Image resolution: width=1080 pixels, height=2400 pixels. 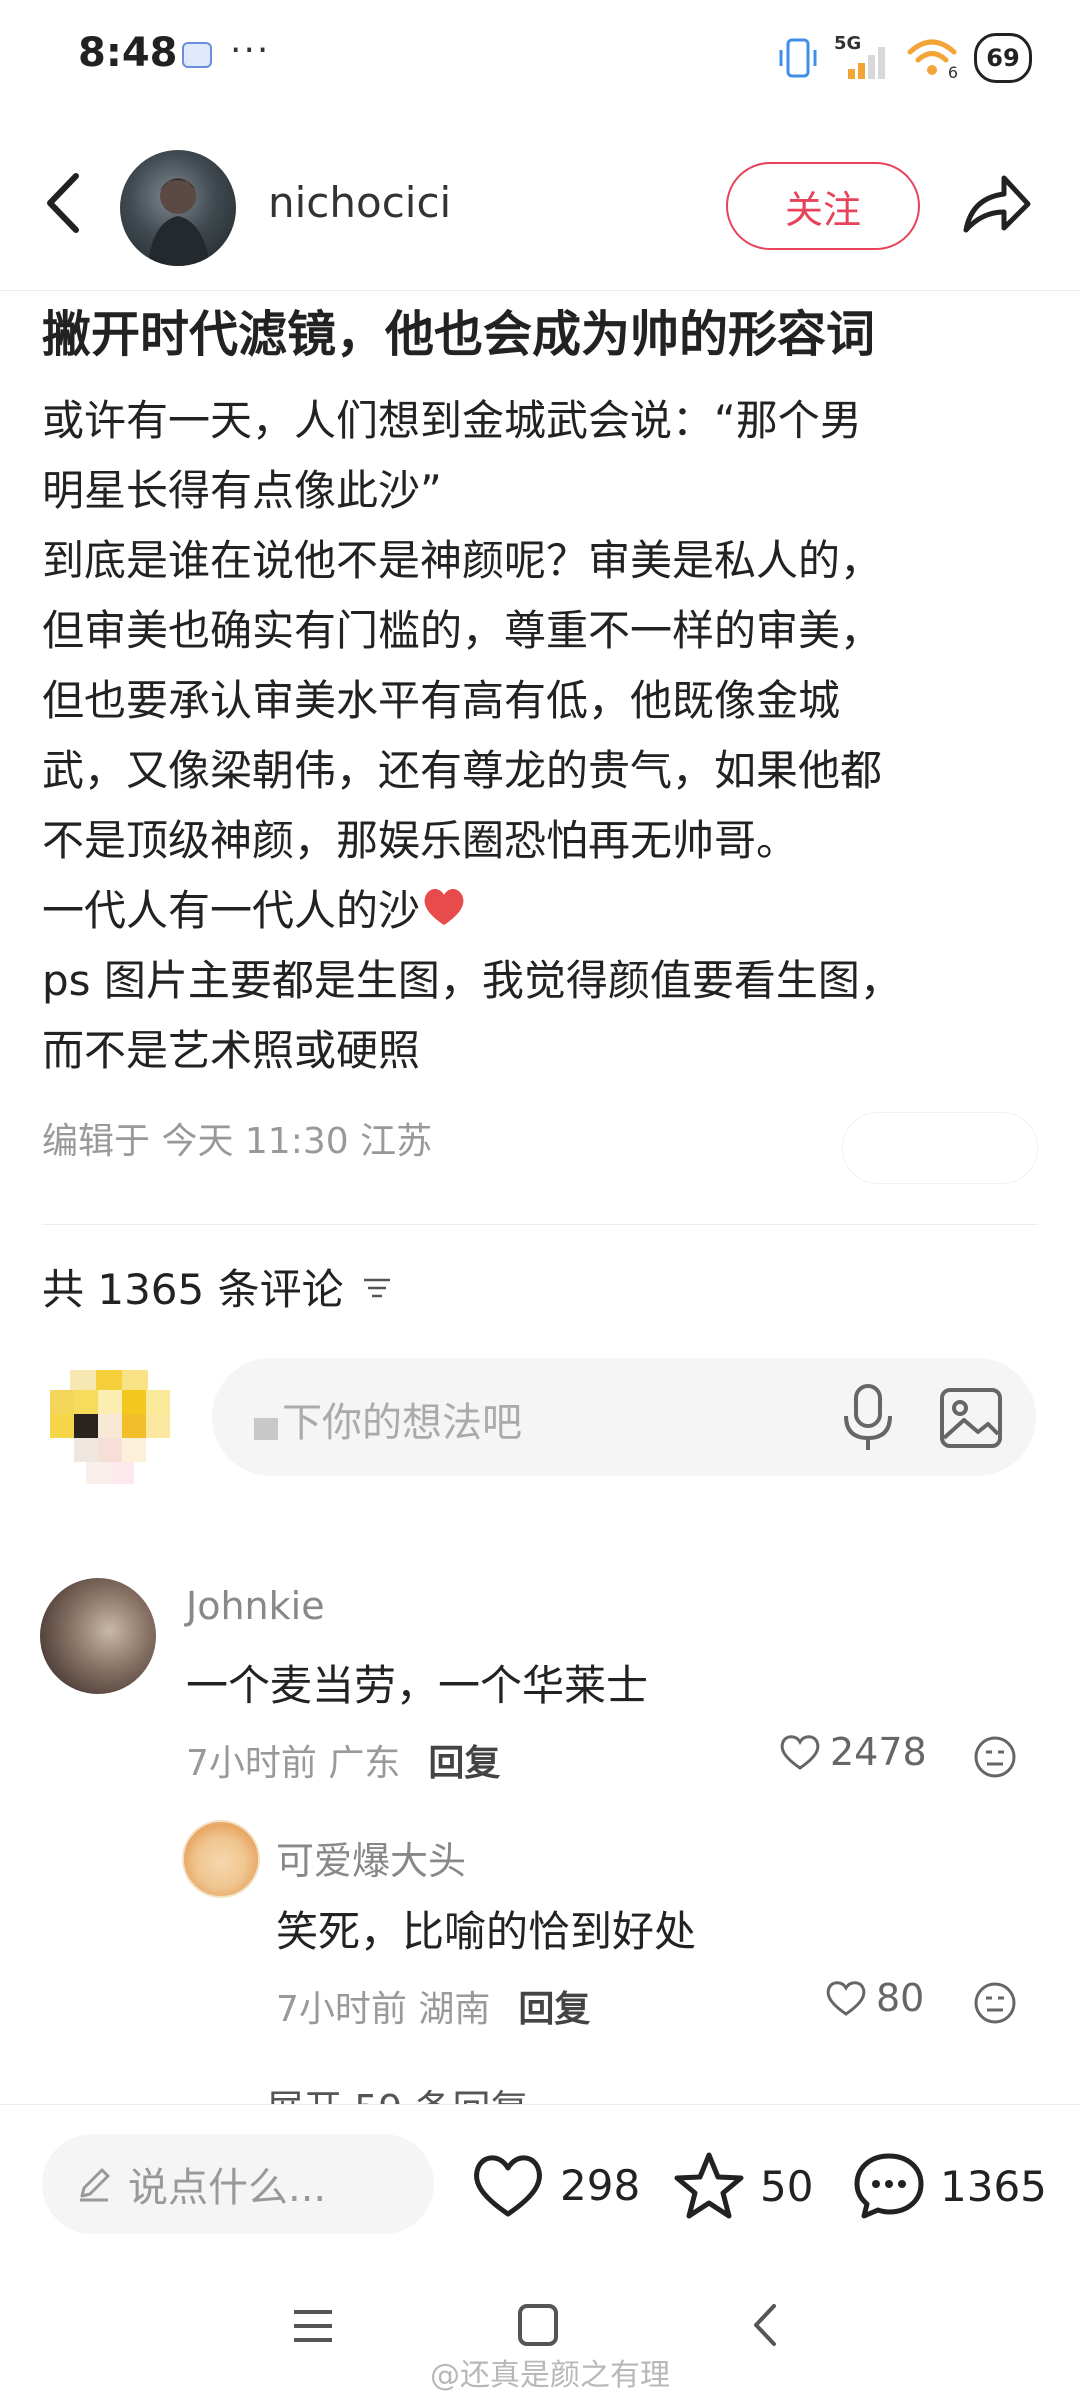 What do you see at coordinates (293, 1763) in the screenshot?
I see `comment-time-location: 7小时前 广东` at bounding box center [293, 1763].